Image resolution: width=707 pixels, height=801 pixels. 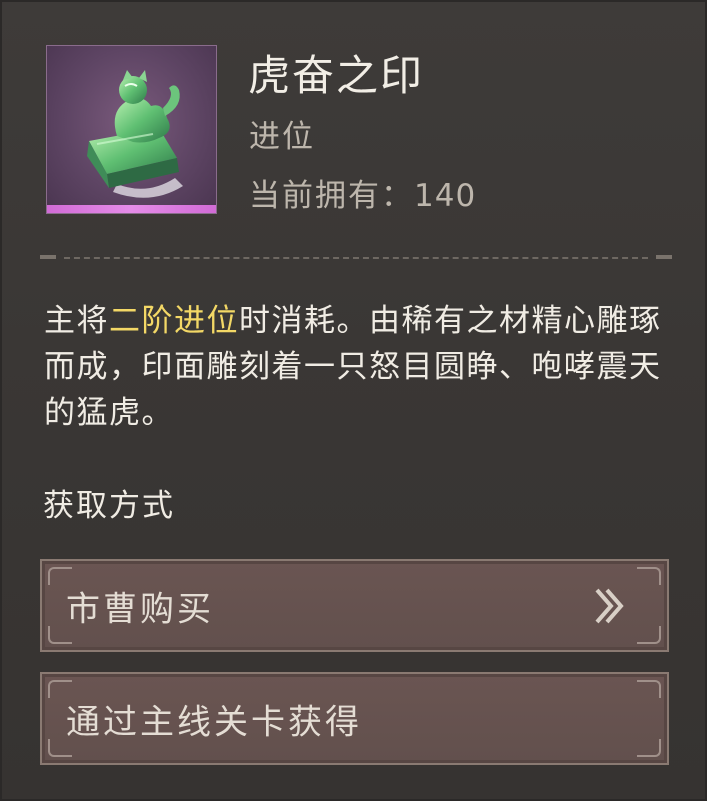 I want to click on section-divider, so click(x=356, y=258).